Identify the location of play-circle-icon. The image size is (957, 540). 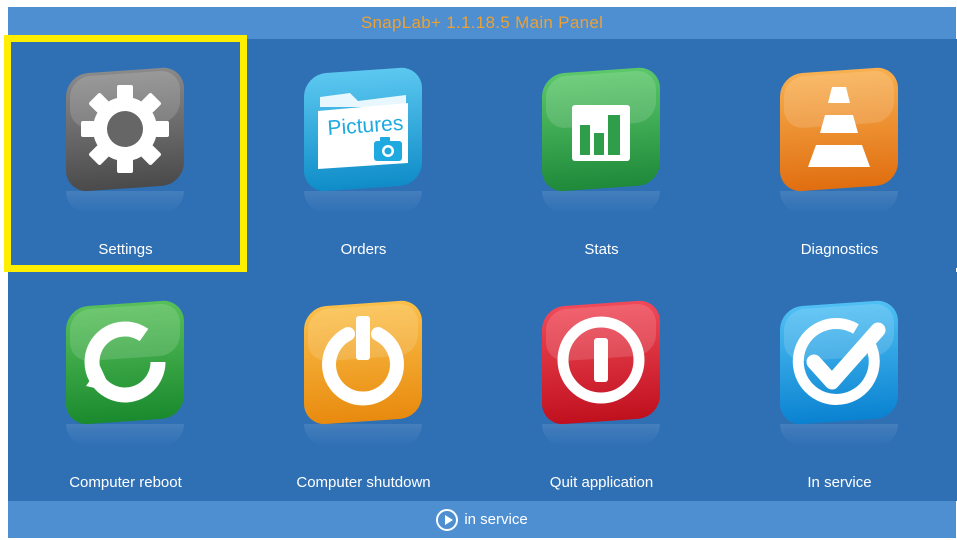
(447, 519).